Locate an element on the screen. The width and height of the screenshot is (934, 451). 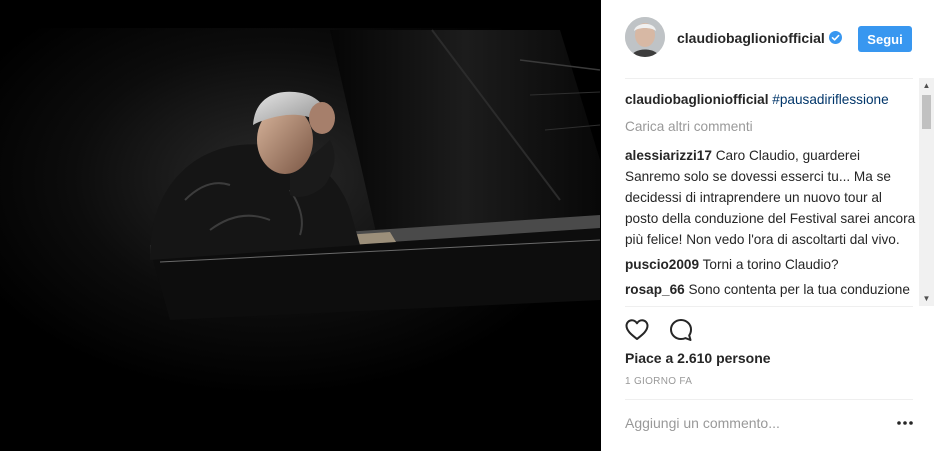
follow-button: Segui is located at coordinates (885, 39).